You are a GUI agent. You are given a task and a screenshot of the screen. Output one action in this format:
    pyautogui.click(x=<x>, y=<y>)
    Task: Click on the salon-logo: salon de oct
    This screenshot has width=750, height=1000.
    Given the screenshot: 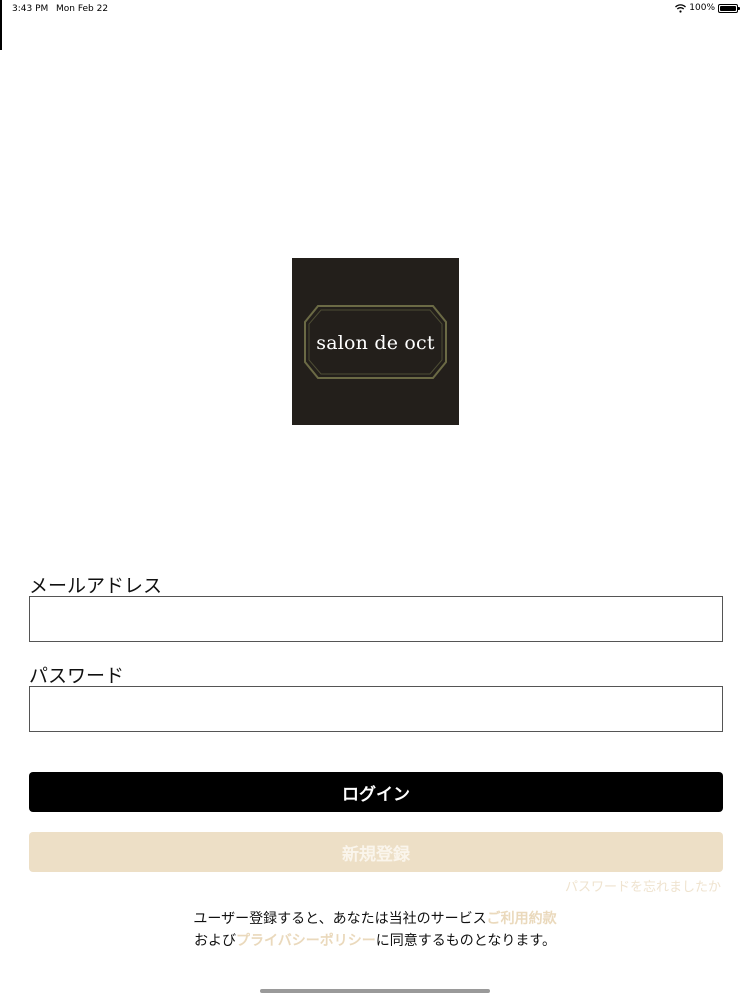 What is the action you would take?
    pyautogui.click(x=375, y=341)
    